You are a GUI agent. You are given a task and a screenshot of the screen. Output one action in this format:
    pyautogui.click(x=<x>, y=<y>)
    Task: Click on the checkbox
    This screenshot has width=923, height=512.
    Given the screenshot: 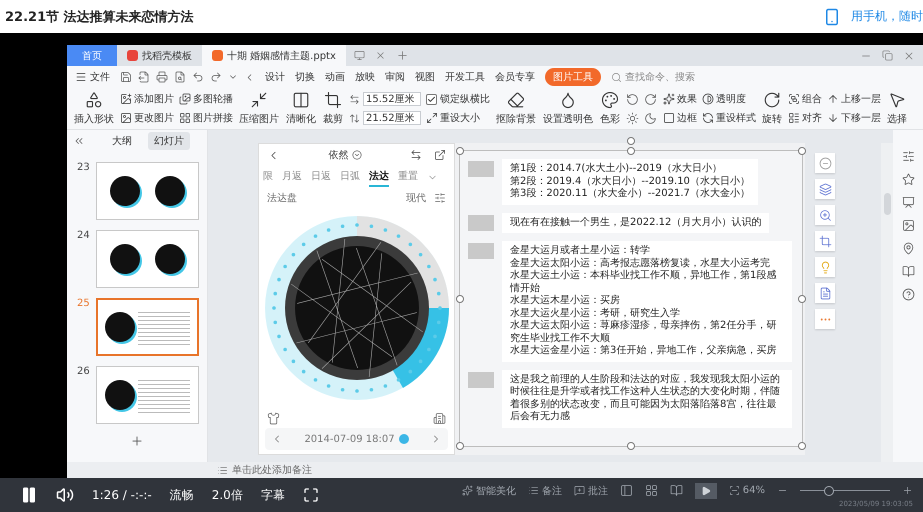 What is the action you would take?
    pyautogui.click(x=431, y=99)
    